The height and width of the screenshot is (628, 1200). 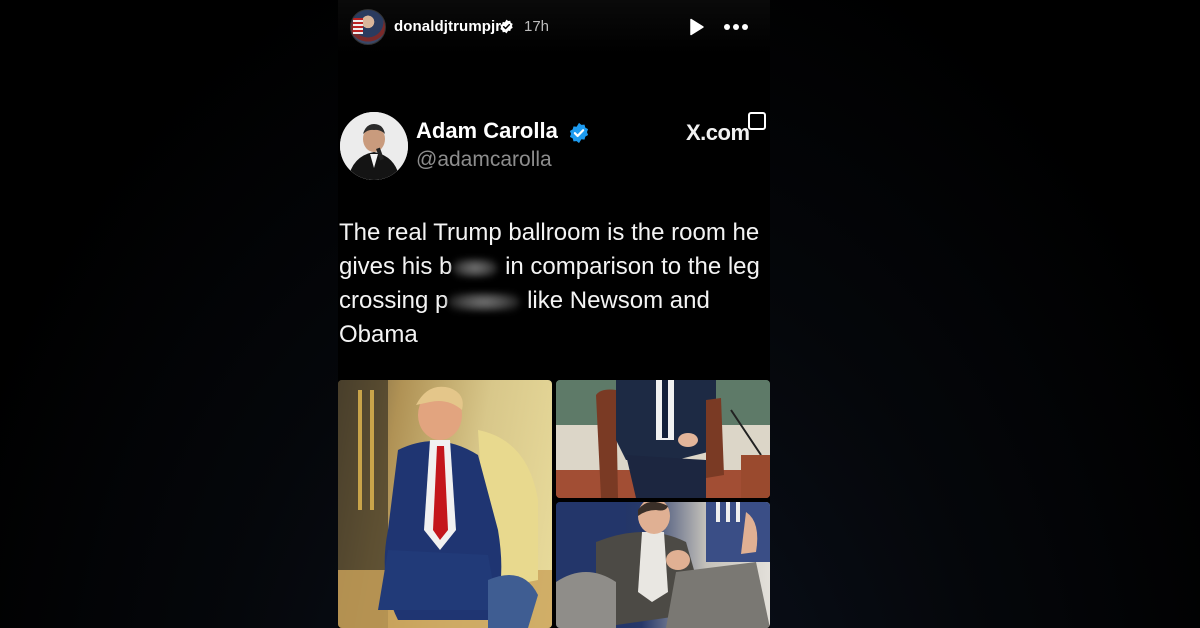 What do you see at coordinates (736, 27) in the screenshot?
I see `more-options-icon` at bounding box center [736, 27].